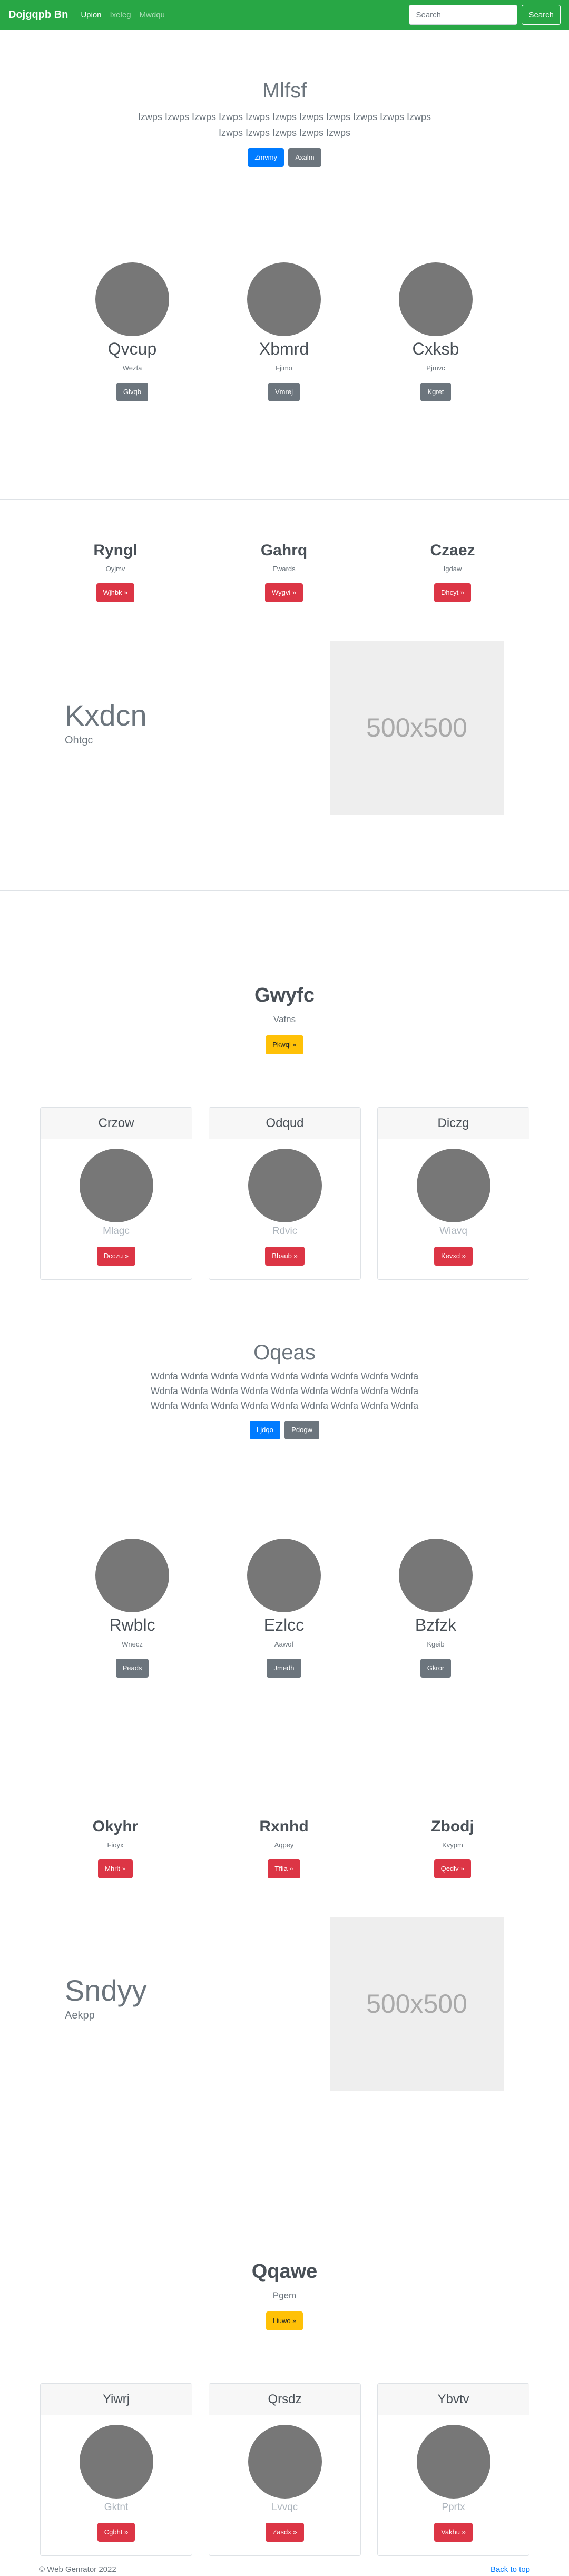  I want to click on card-subtitle: Lvvqc, so click(284, 2507).